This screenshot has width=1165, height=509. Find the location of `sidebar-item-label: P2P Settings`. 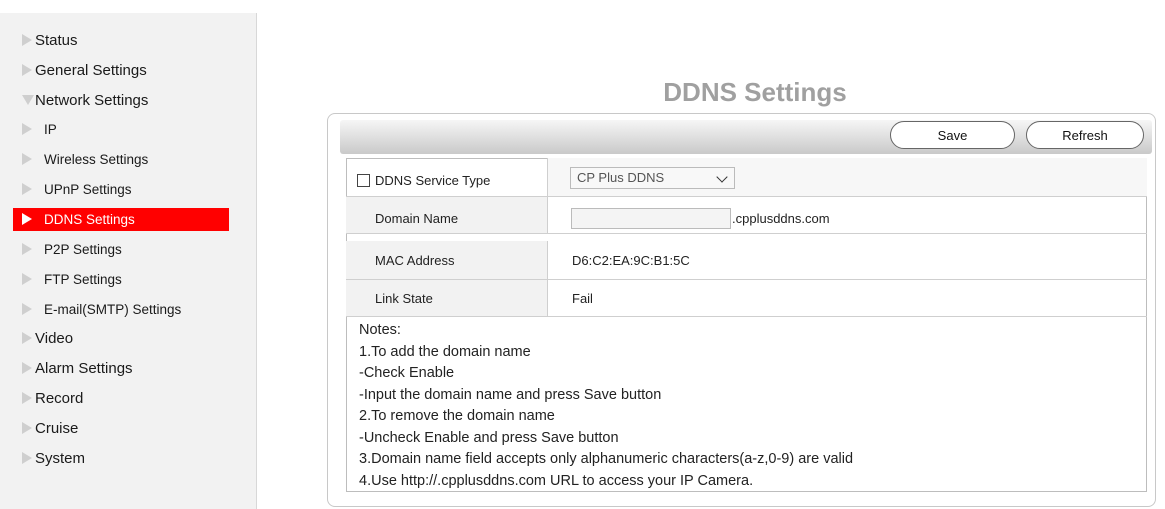

sidebar-item-label: P2P Settings is located at coordinates (83, 249).